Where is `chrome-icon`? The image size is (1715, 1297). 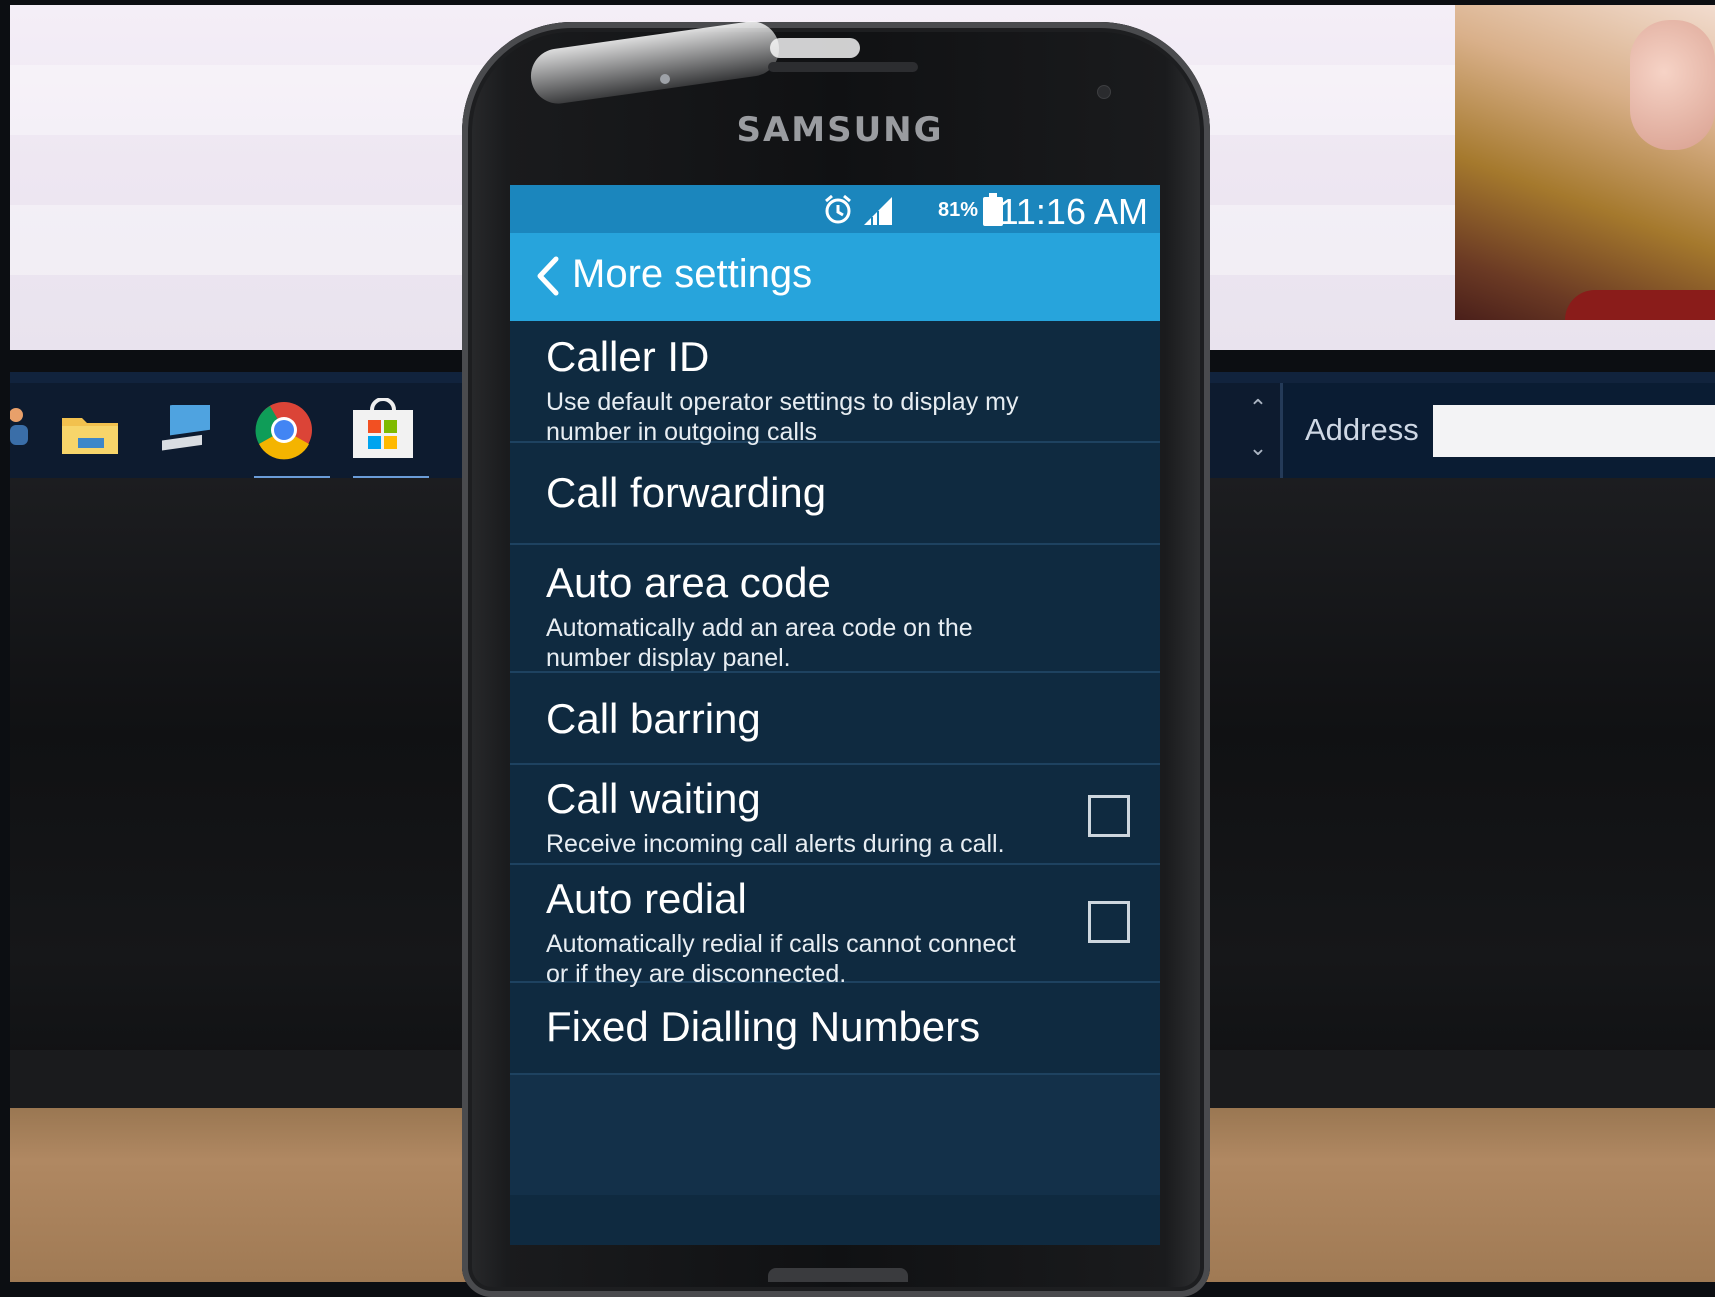
chrome-icon is located at coordinates (284, 430).